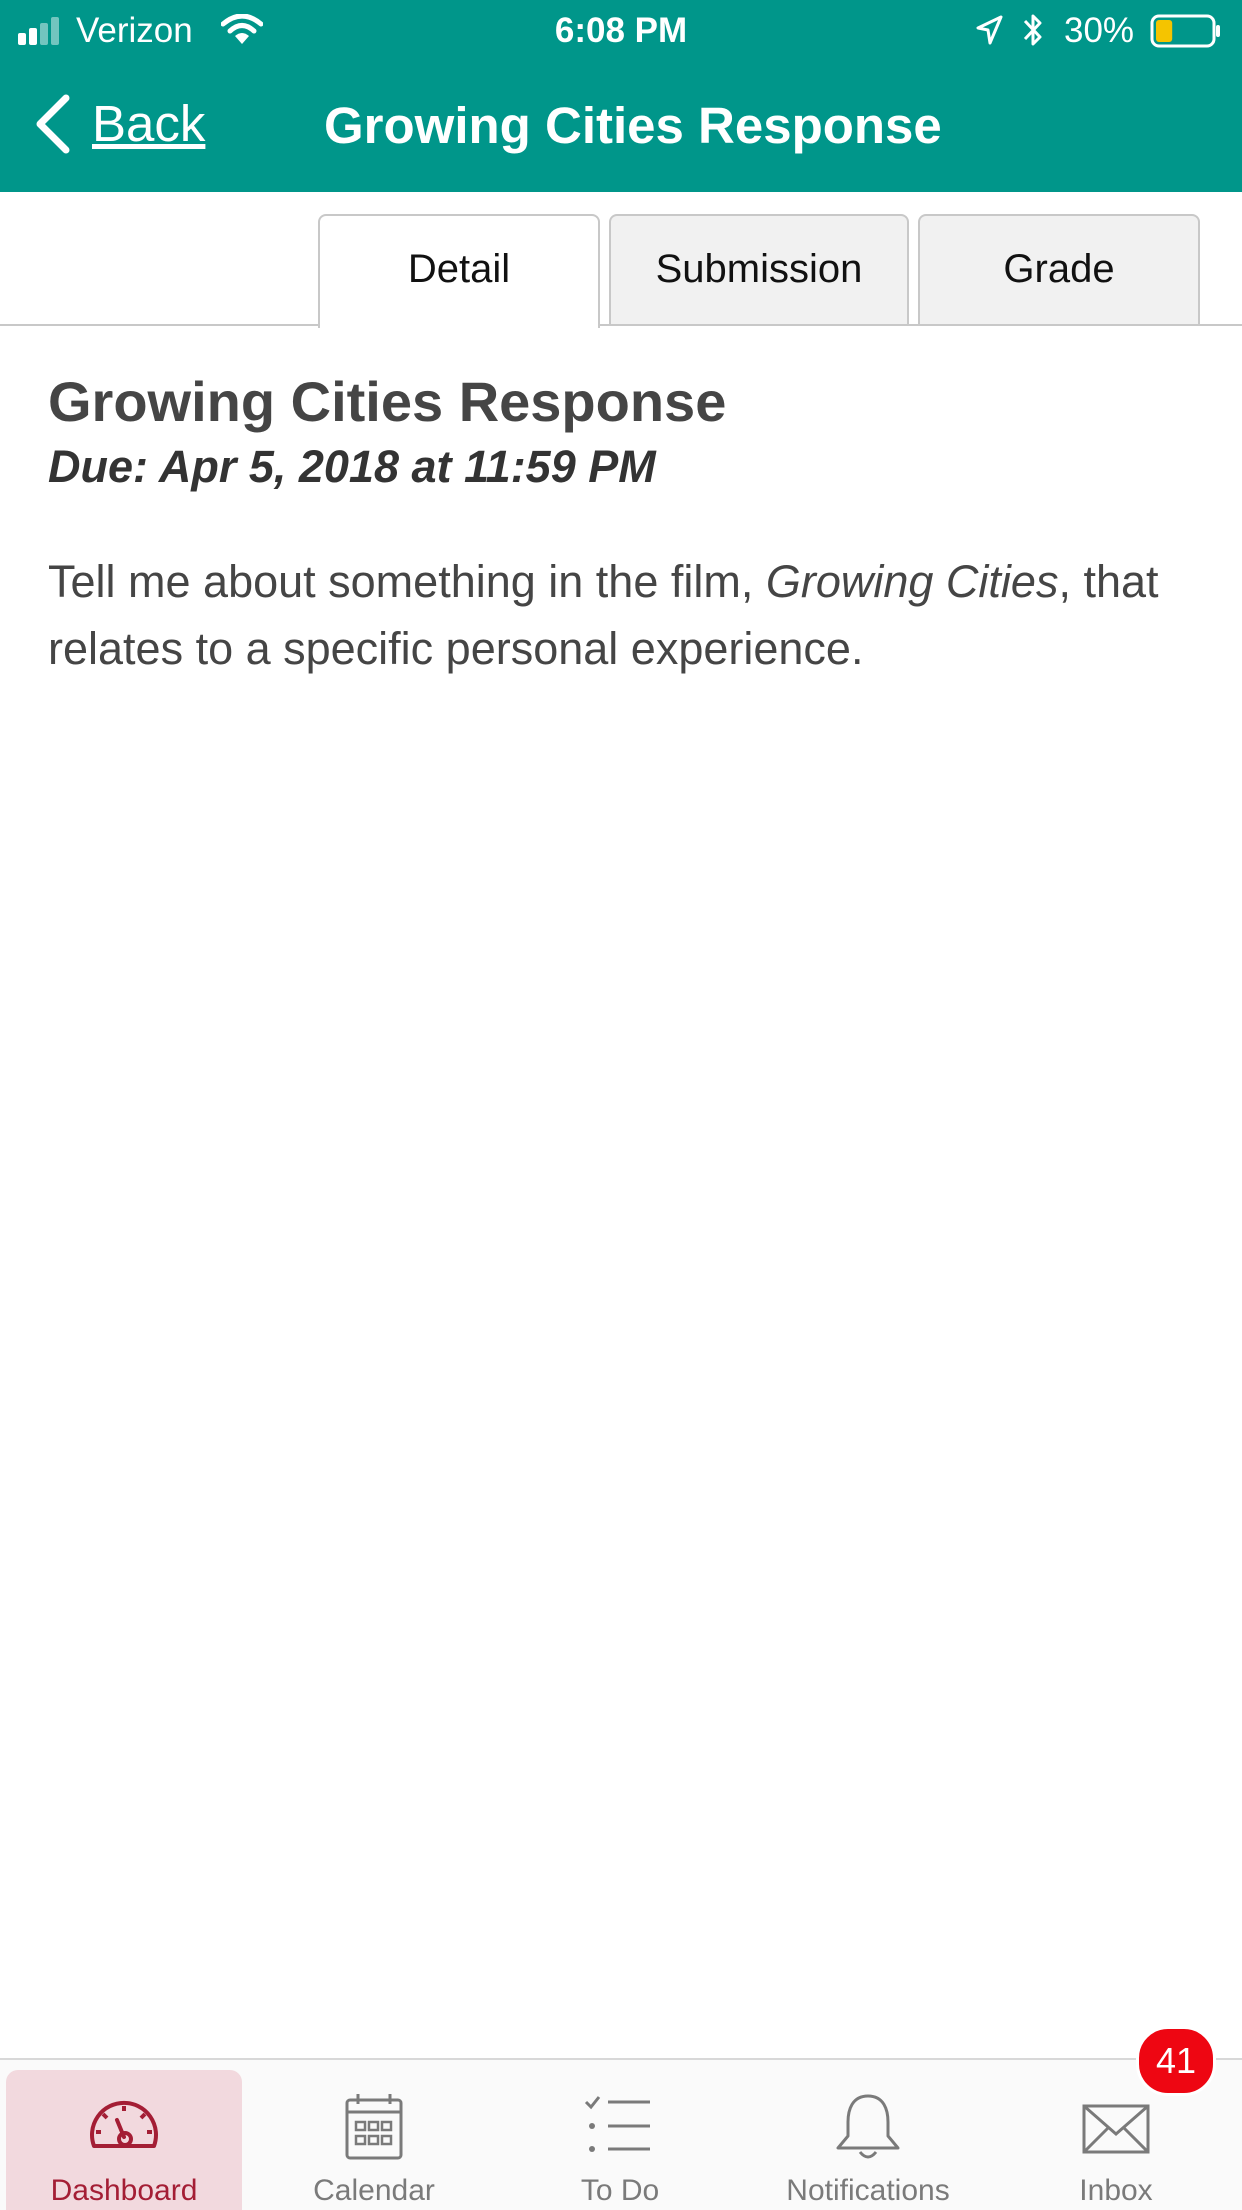 The width and height of the screenshot is (1242, 2210). I want to click on battery-icon, so click(1185, 31).